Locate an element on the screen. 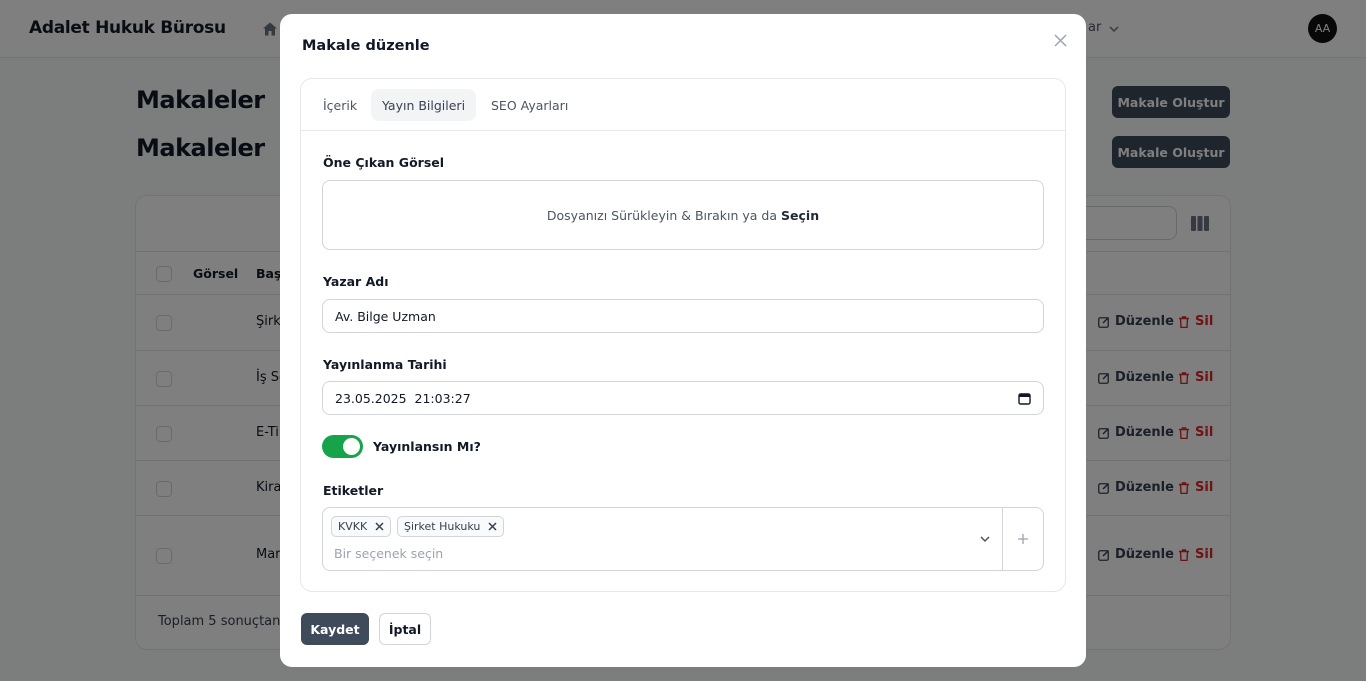 The height and width of the screenshot is (681, 1366). choose-file-link: Seçin is located at coordinates (800, 215).